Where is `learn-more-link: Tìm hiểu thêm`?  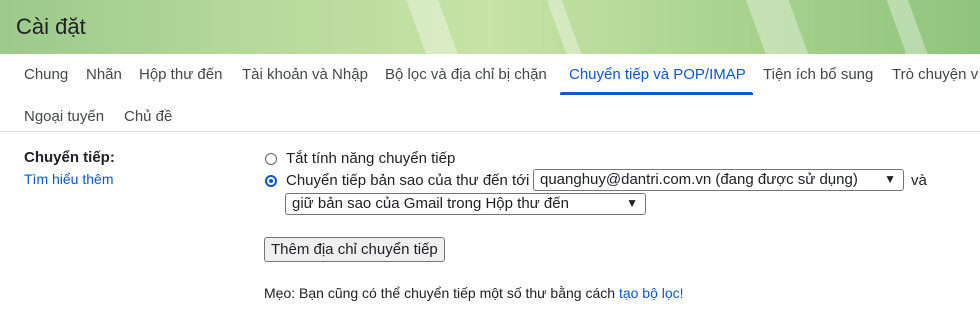
learn-more-link: Tìm hiểu thêm is located at coordinates (68, 179).